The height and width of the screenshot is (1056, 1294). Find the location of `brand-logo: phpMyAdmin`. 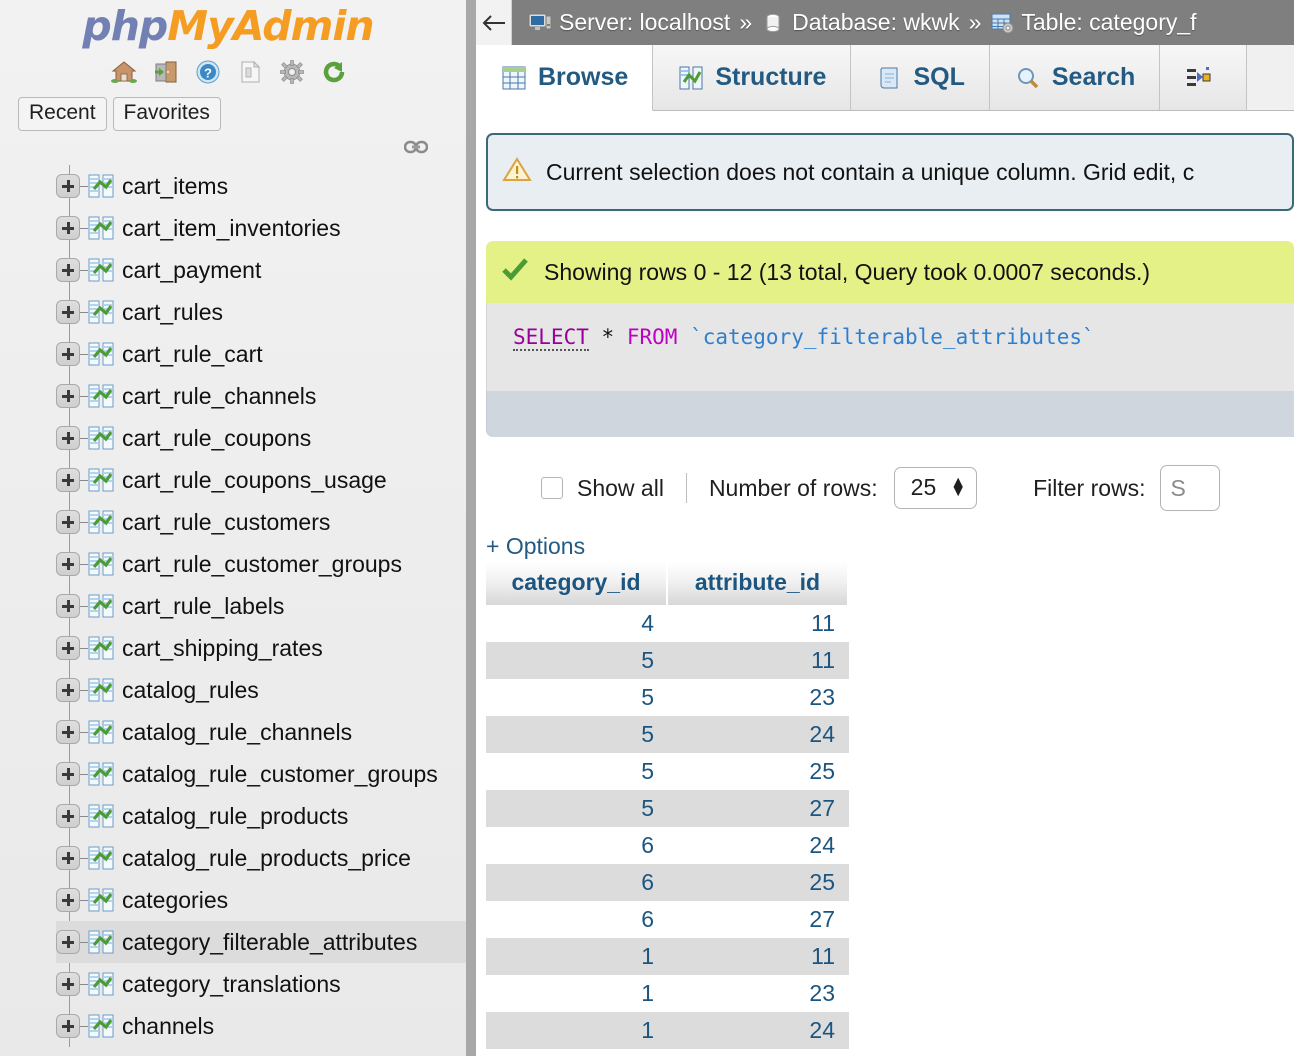

brand-logo: phpMyAdmin is located at coordinates (238, 23).